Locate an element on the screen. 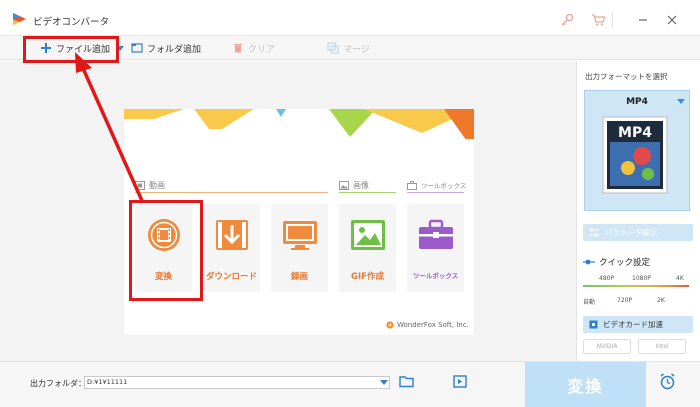 Image resolution: width=700 pixels, height=407 pixels. output-folder-label: 出力フォルダ： is located at coordinates (58, 383).